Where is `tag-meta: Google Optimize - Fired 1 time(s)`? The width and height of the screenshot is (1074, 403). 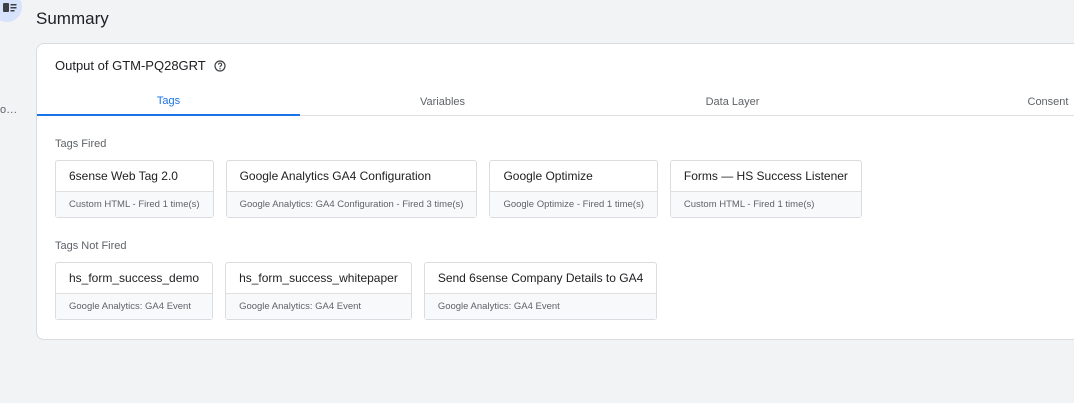
tag-meta: Google Optimize - Fired 1 time(s) is located at coordinates (573, 204).